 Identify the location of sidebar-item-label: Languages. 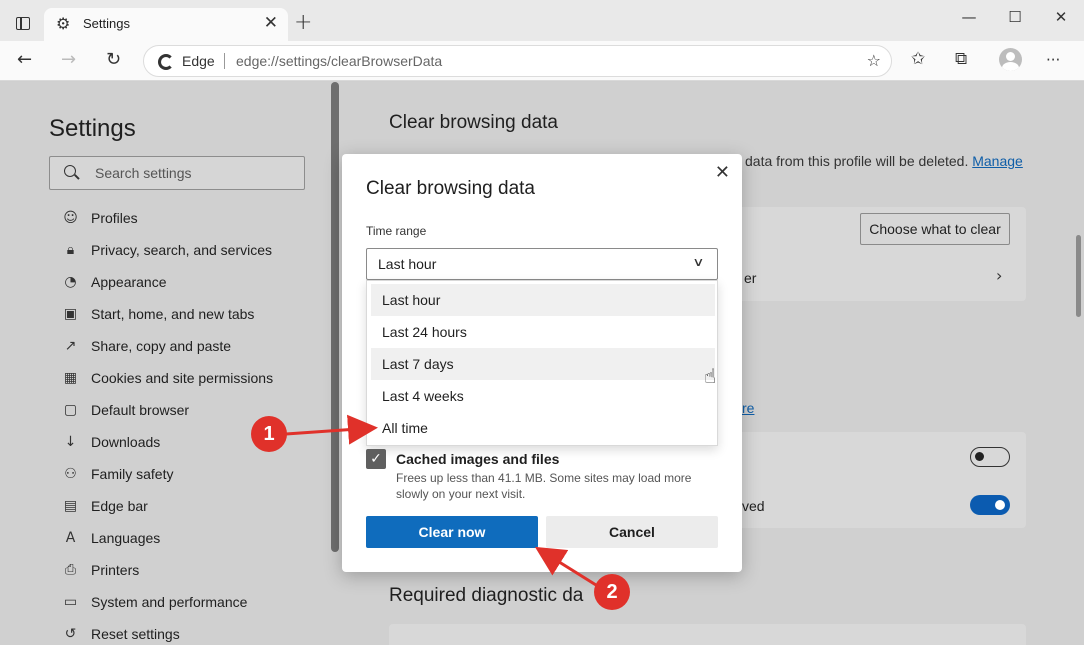
(126, 538).